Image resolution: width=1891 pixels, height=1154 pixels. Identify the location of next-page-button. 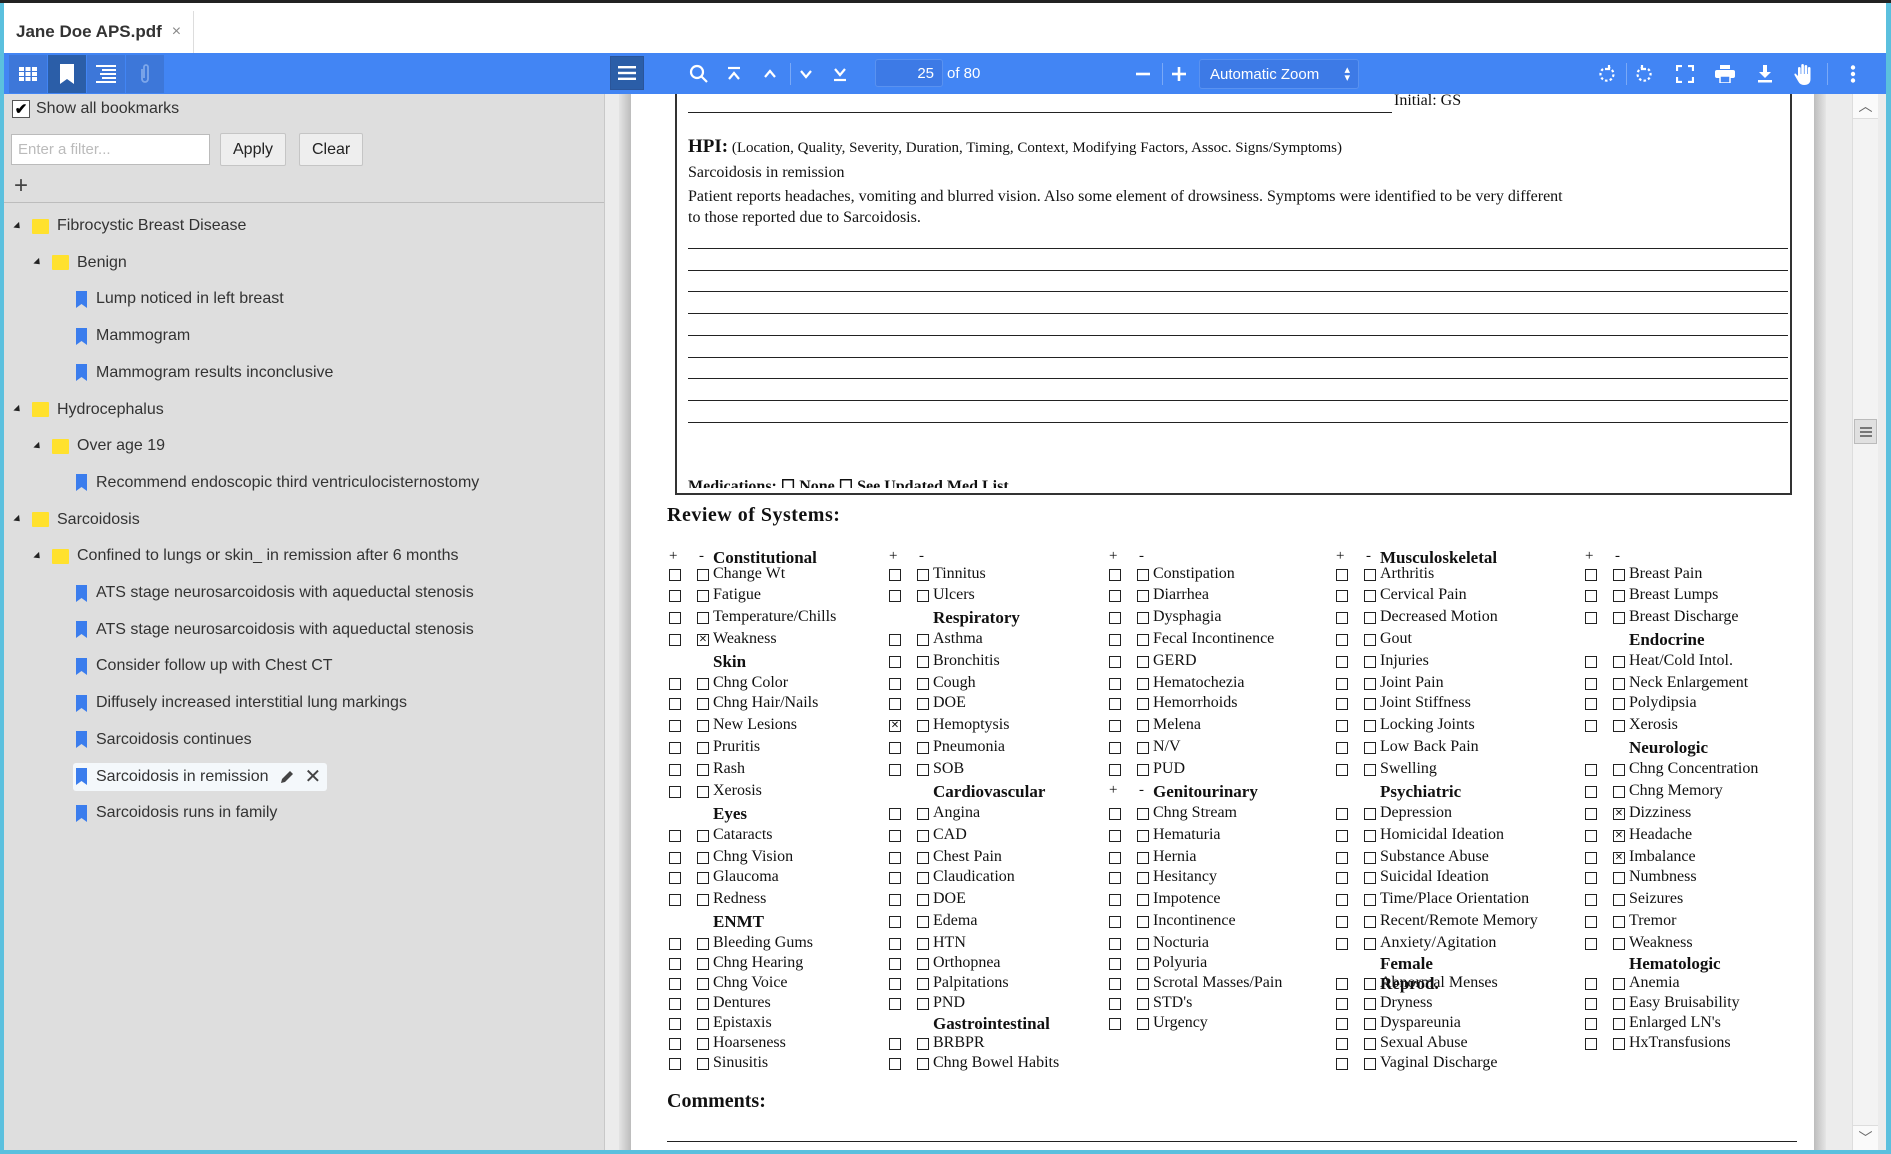
(806, 74).